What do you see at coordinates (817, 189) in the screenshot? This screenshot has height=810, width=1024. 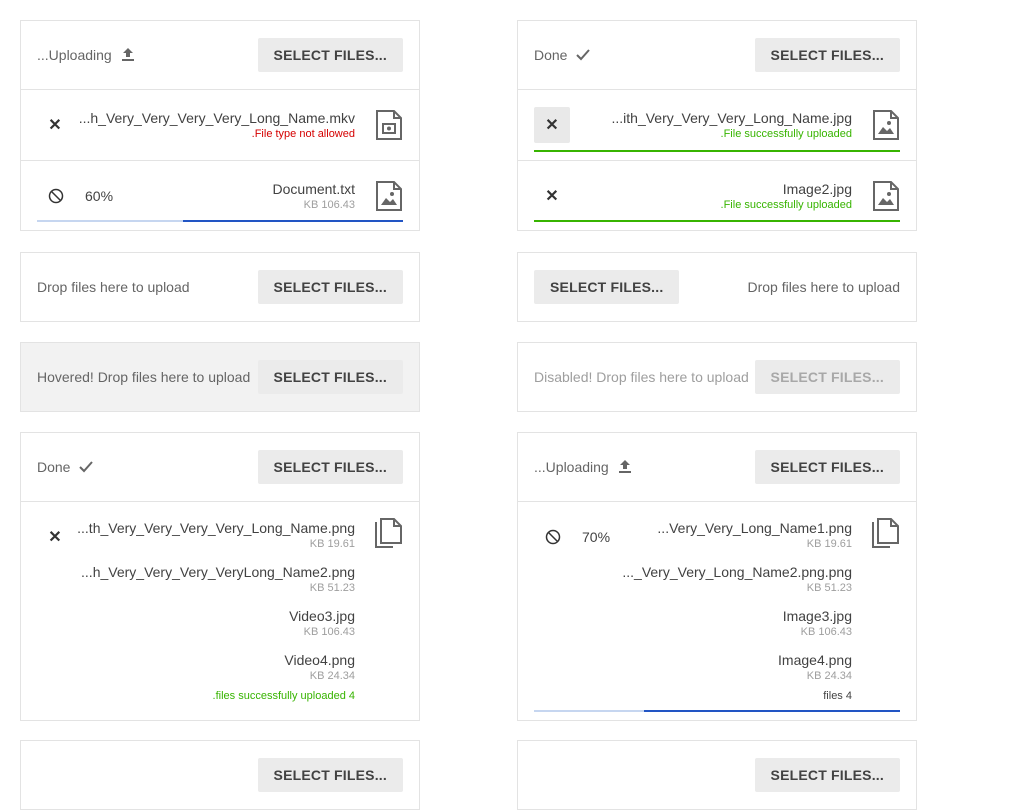 I see `file-name: Image2.jpg` at bounding box center [817, 189].